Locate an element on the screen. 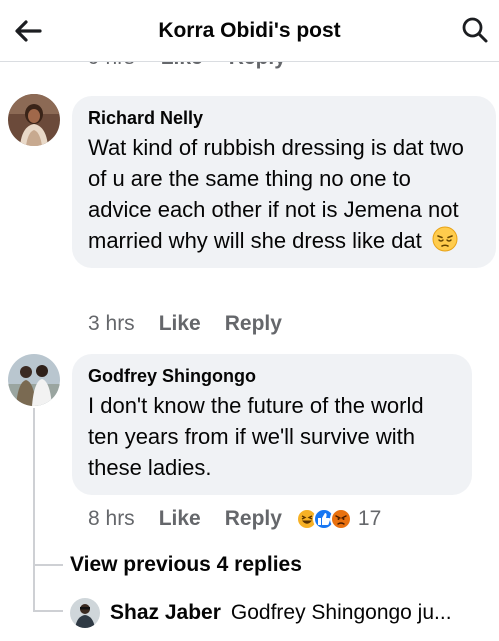  page-title: Korra Obidi's post is located at coordinates (249, 30).